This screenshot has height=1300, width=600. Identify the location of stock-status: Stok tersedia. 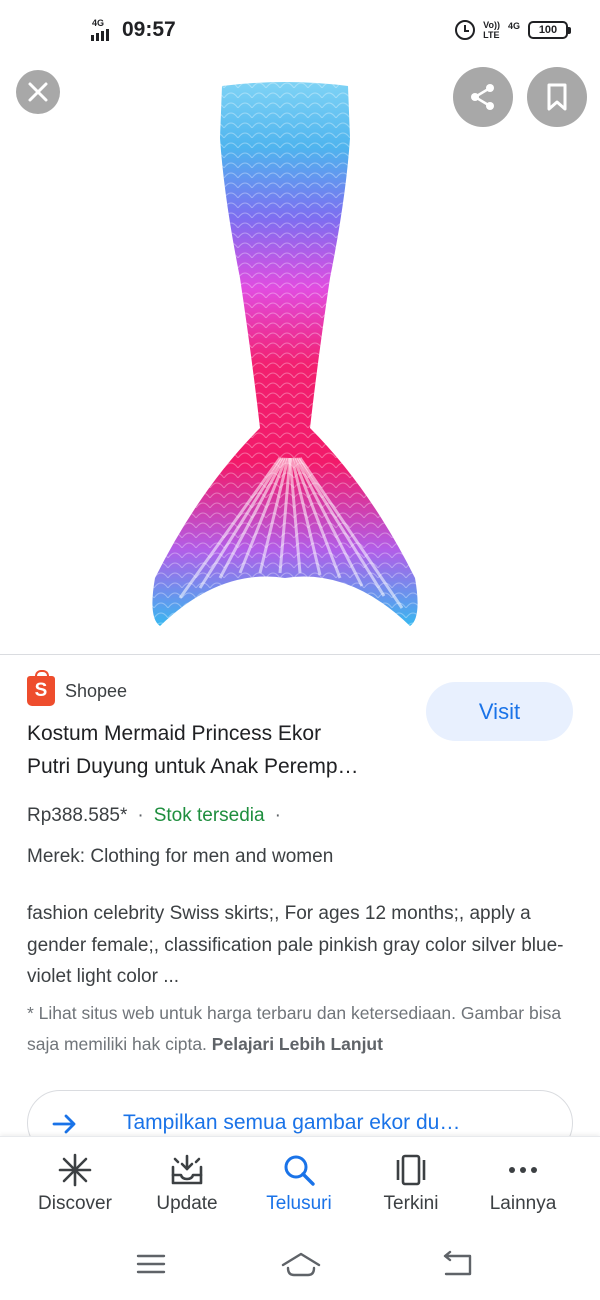
(209, 815).